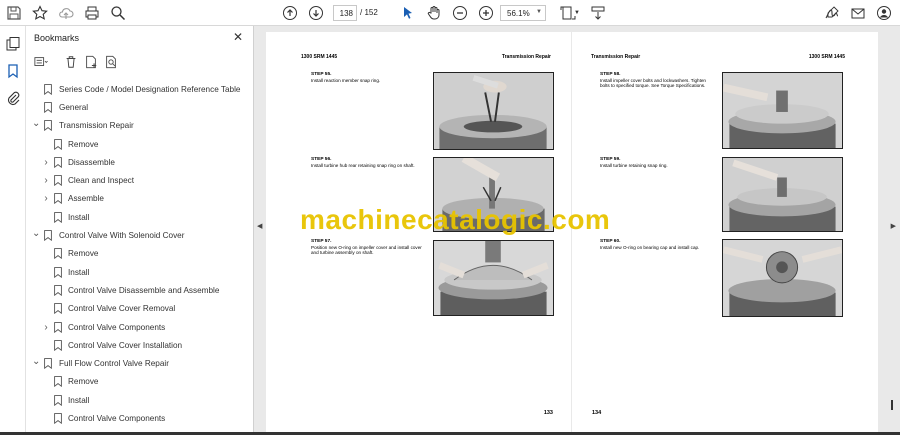 The width and height of the screenshot is (900, 435). I want to click on bookmarks-panel-icon, so click(13, 71).